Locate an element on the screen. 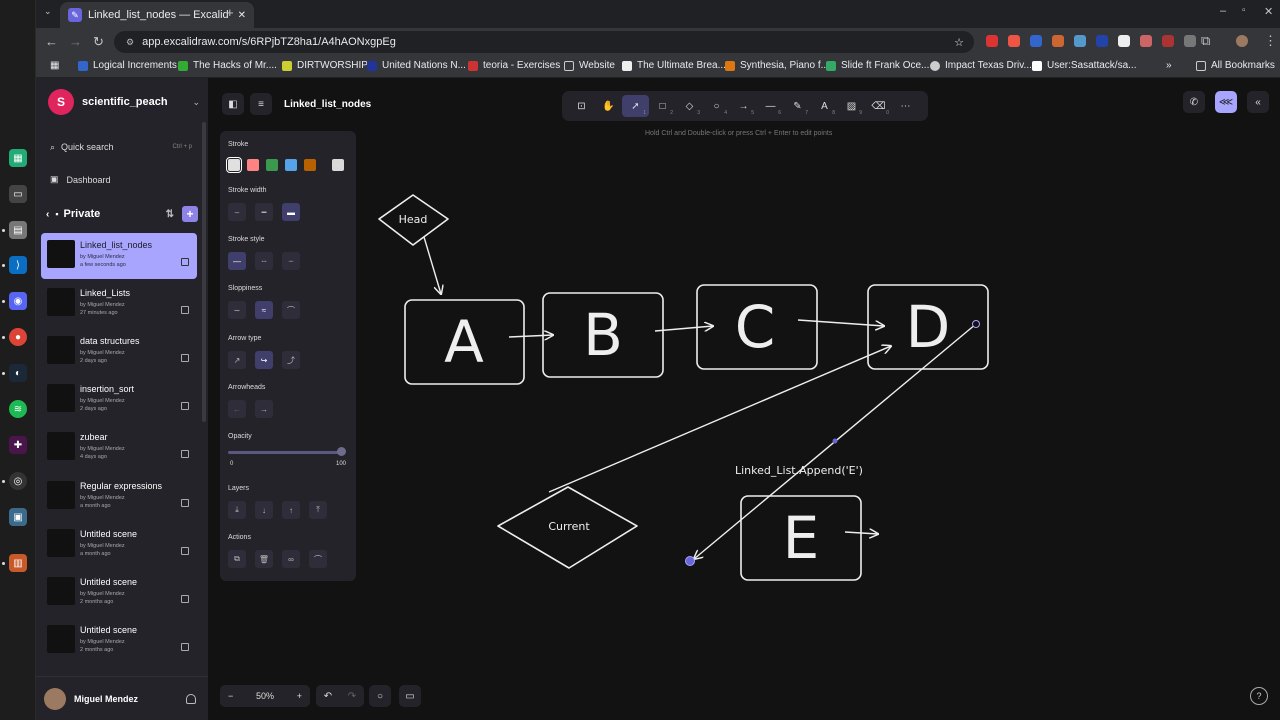 The width and height of the screenshot is (1280, 720). bring-to-front-icon: ⤒ is located at coordinates (318, 510).